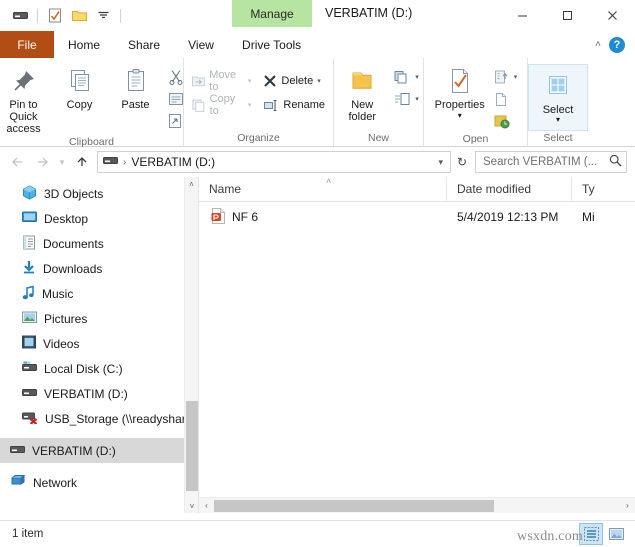 Image resolution: width=635 pixels, height=547 pixels. What do you see at coordinates (191, 184) in the screenshot?
I see `scroll-up-arrow-icon: ˄` at bounding box center [191, 184].